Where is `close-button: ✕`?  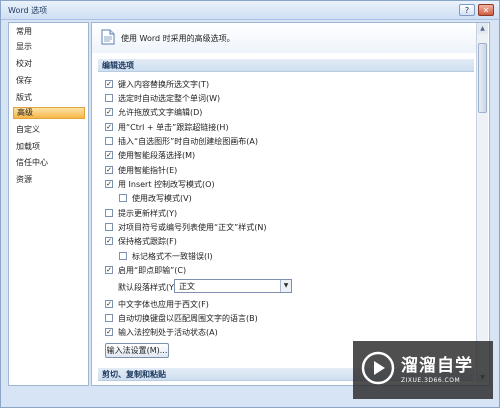
close-button: ✕ is located at coordinates (486, 10).